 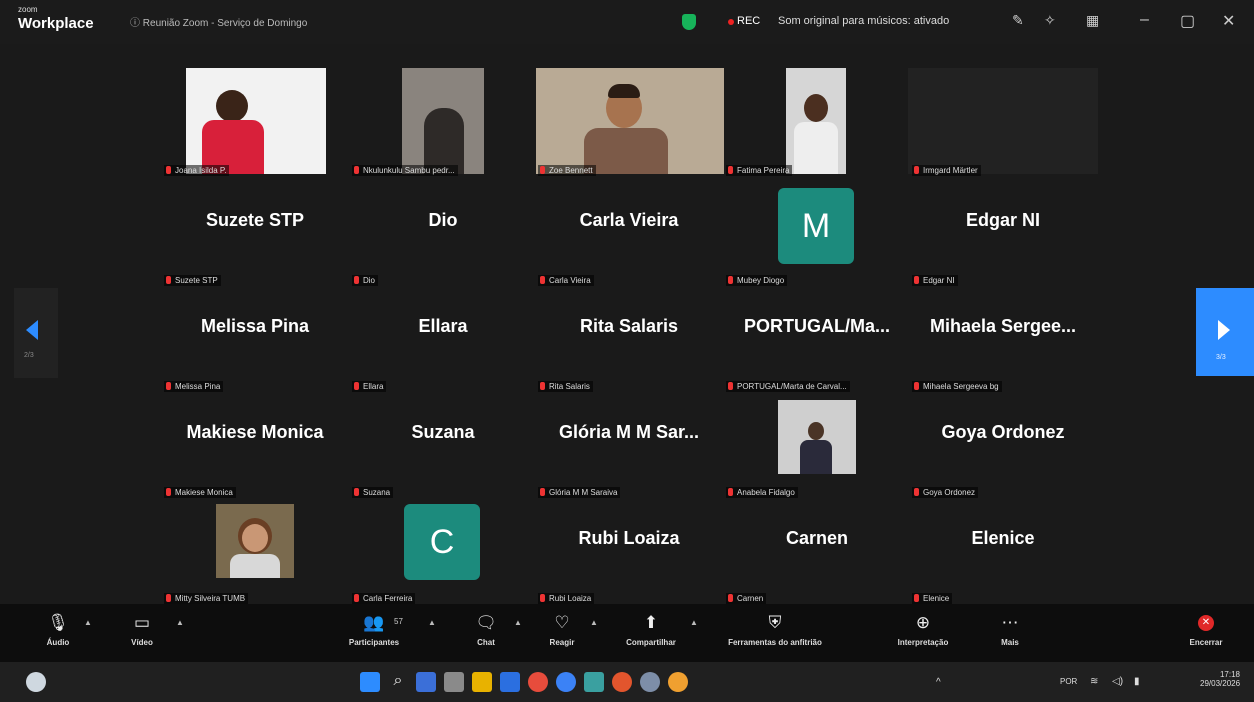 What do you see at coordinates (1221, 357) in the screenshot?
I see `page-indicator: 3/3` at bounding box center [1221, 357].